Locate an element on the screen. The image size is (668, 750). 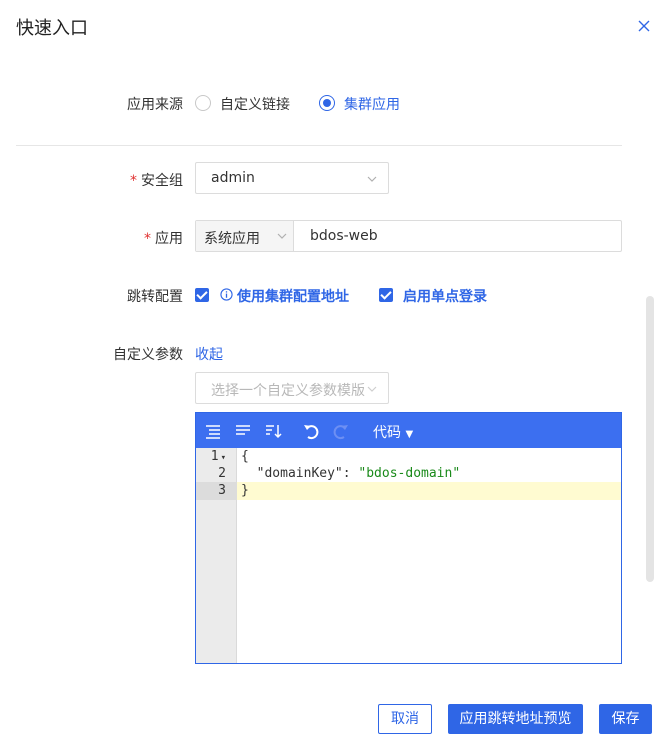
application-name-input: bdos-web is located at coordinates (344, 236).